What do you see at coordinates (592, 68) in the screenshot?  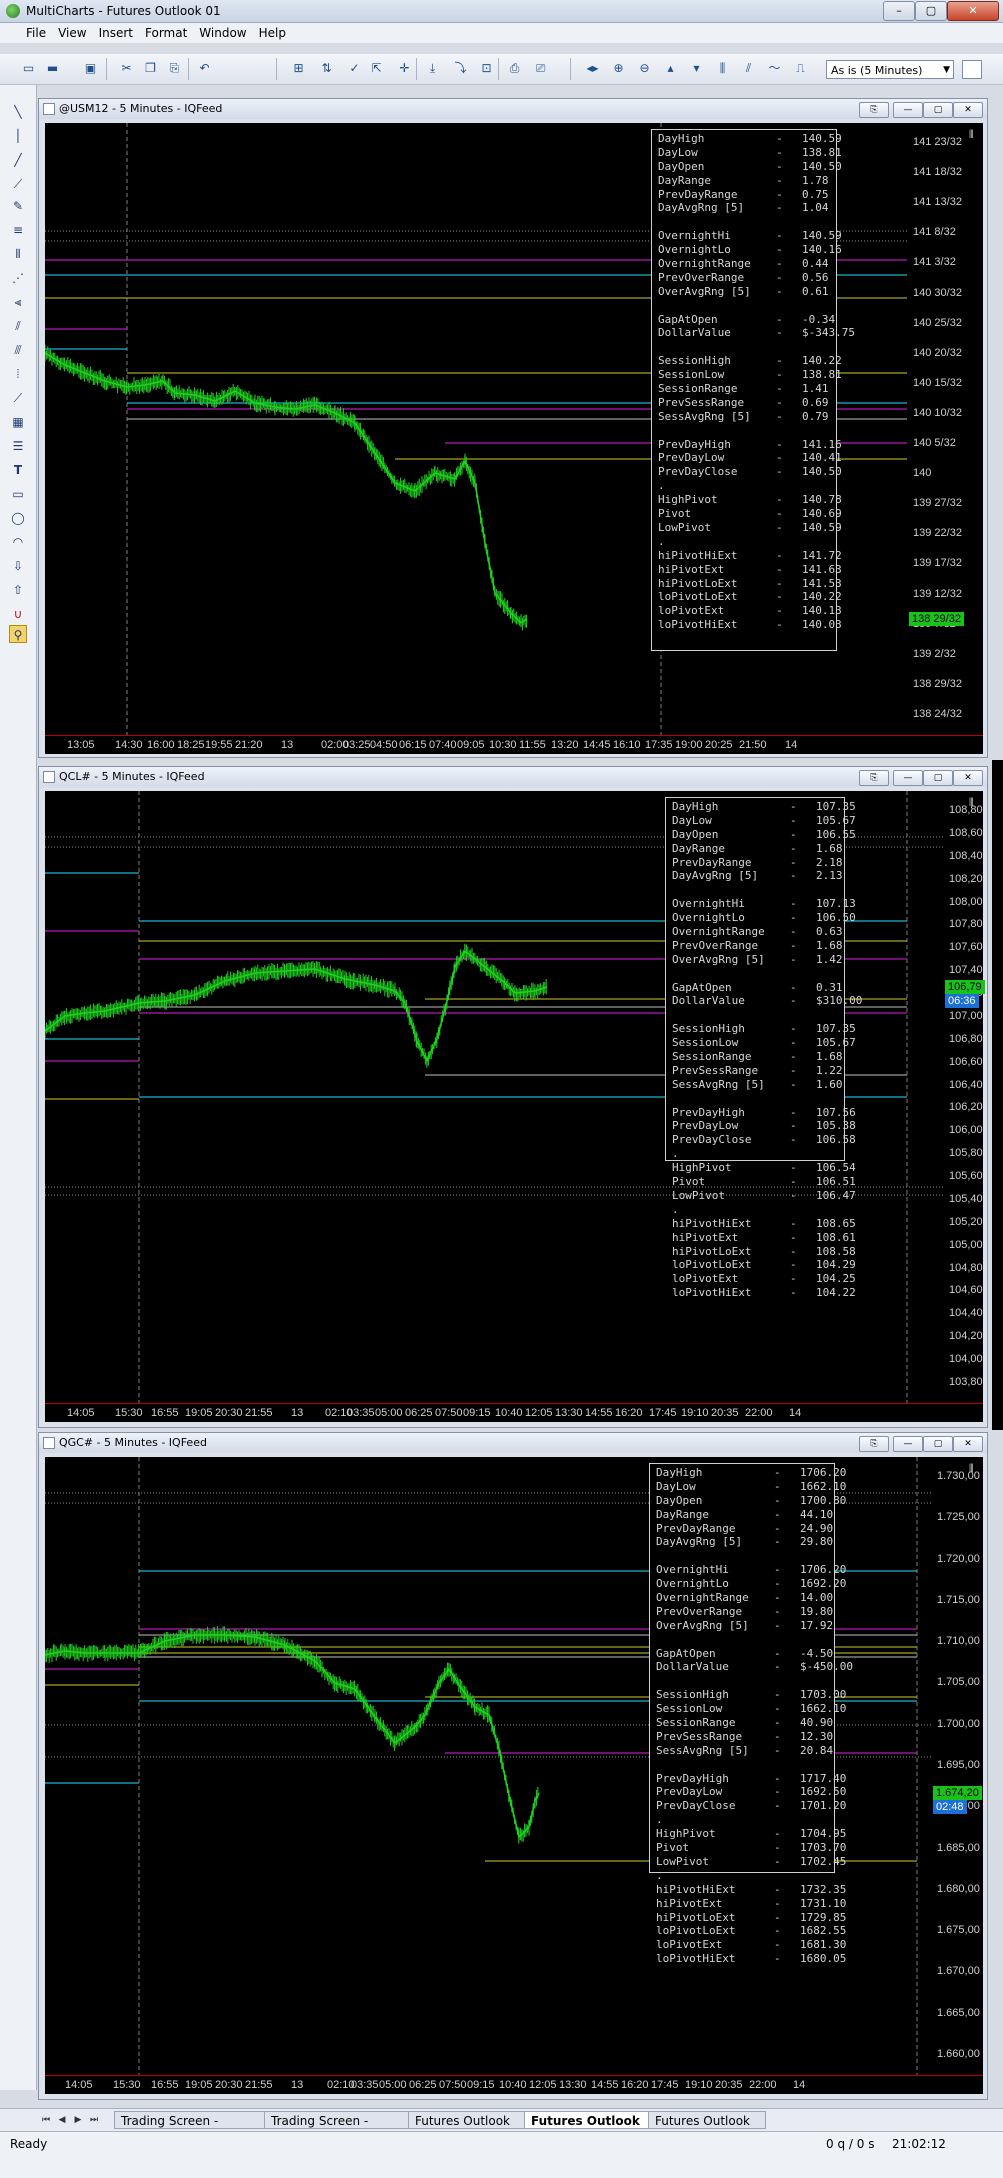 I see `scroll-left-icon: ◂▸` at bounding box center [592, 68].